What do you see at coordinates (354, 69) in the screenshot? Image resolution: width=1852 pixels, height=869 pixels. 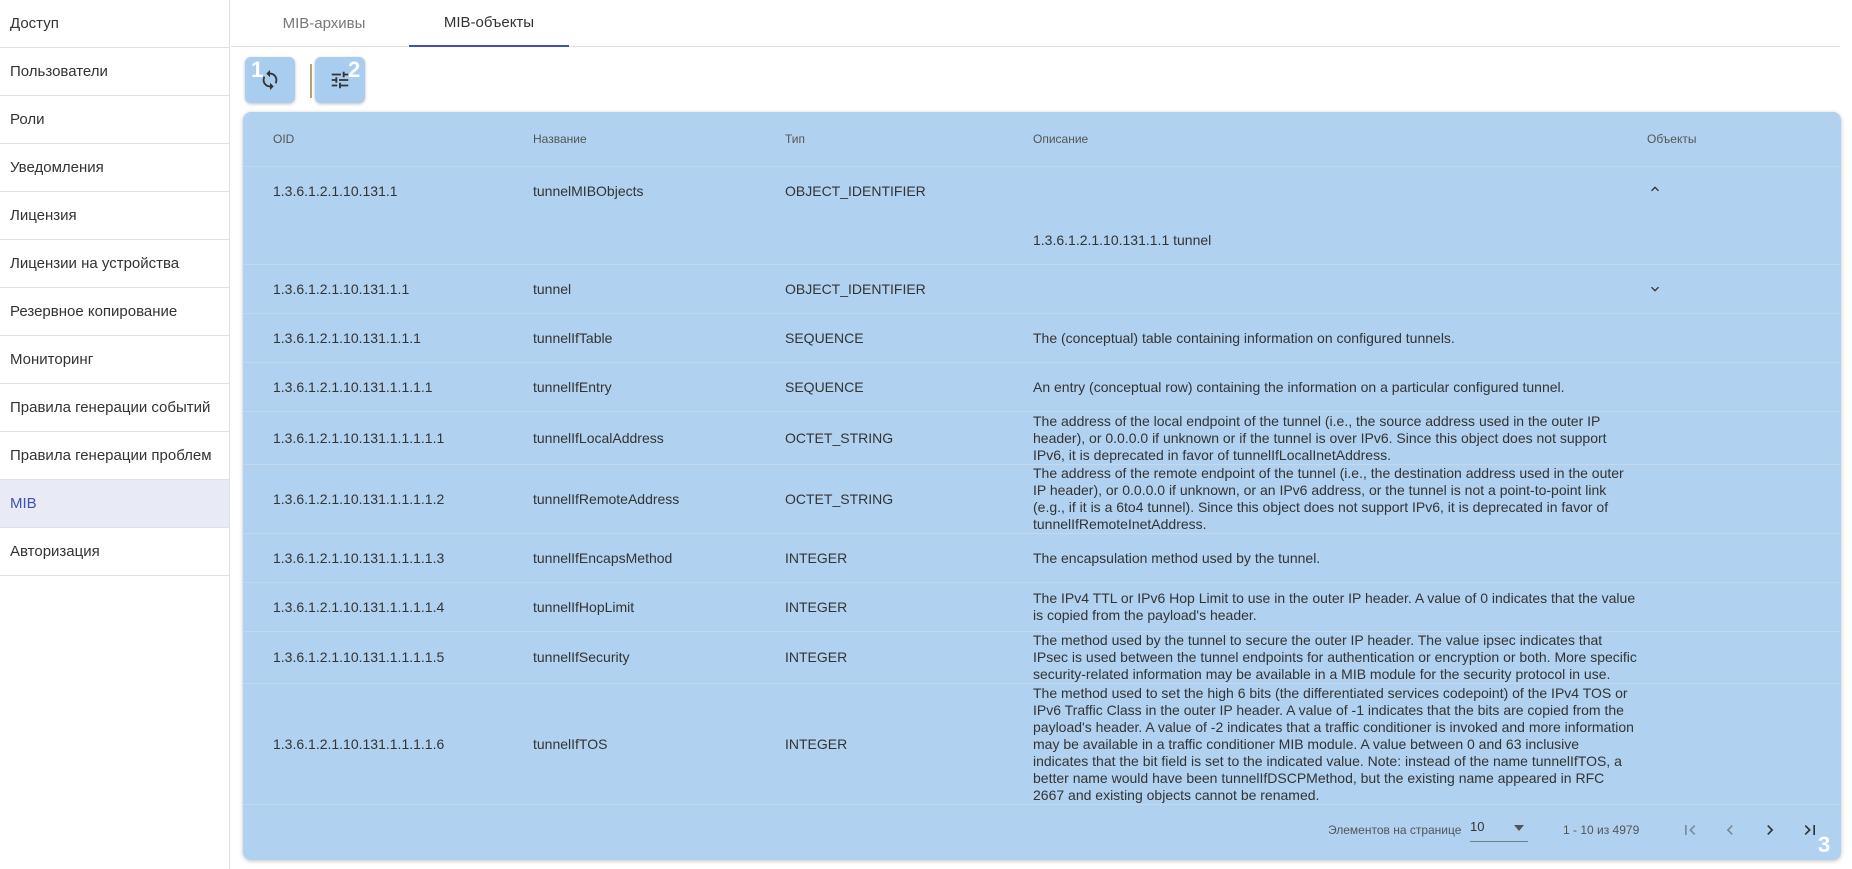 I see `marker-2: 2` at bounding box center [354, 69].